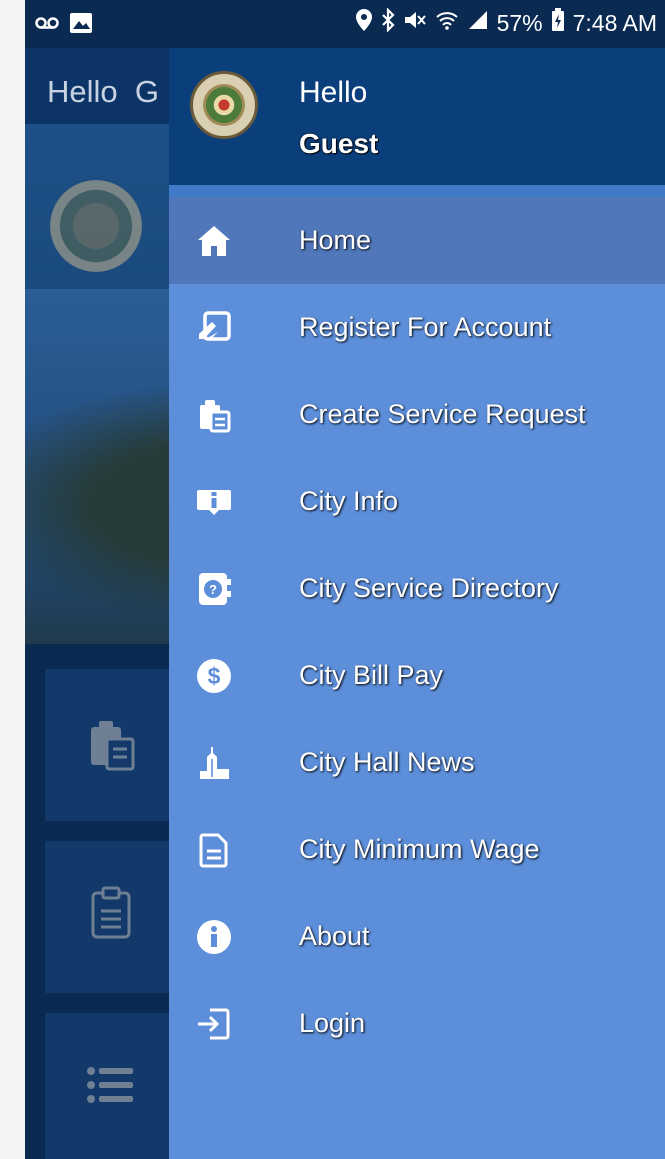 The image size is (665, 1159). Describe the element at coordinates (417, 116) in the screenshot. I see `drawer-header: Hello Guest` at that location.